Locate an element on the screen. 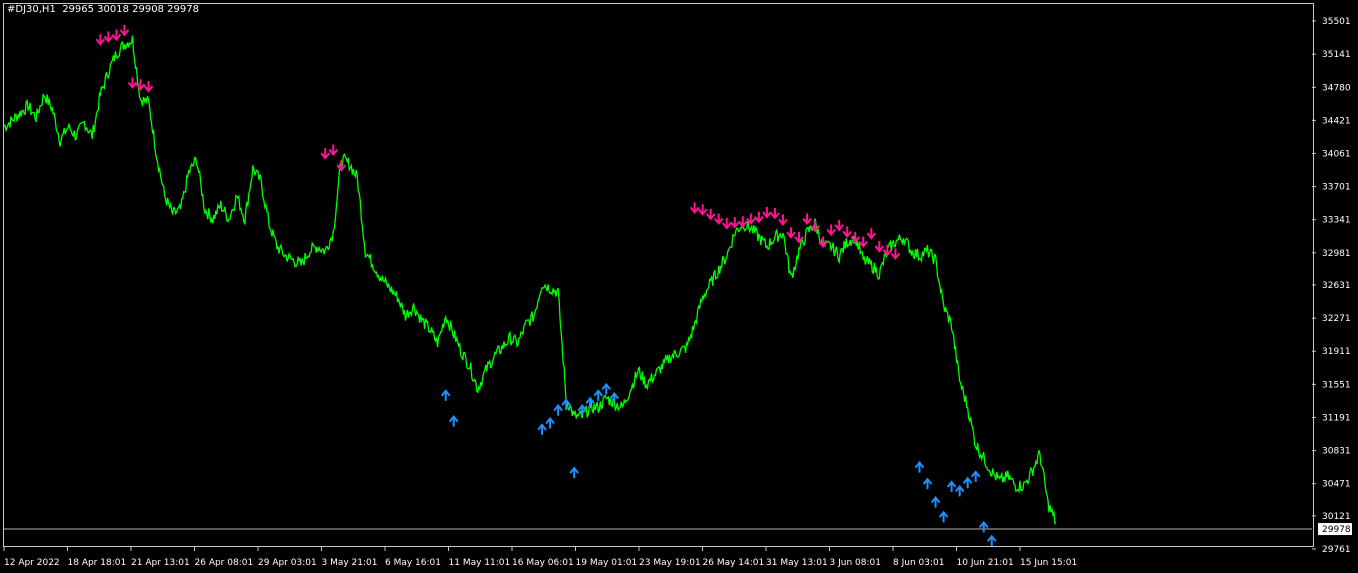  x-tick-label: 16 May 06:01 is located at coordinates (543, 563).